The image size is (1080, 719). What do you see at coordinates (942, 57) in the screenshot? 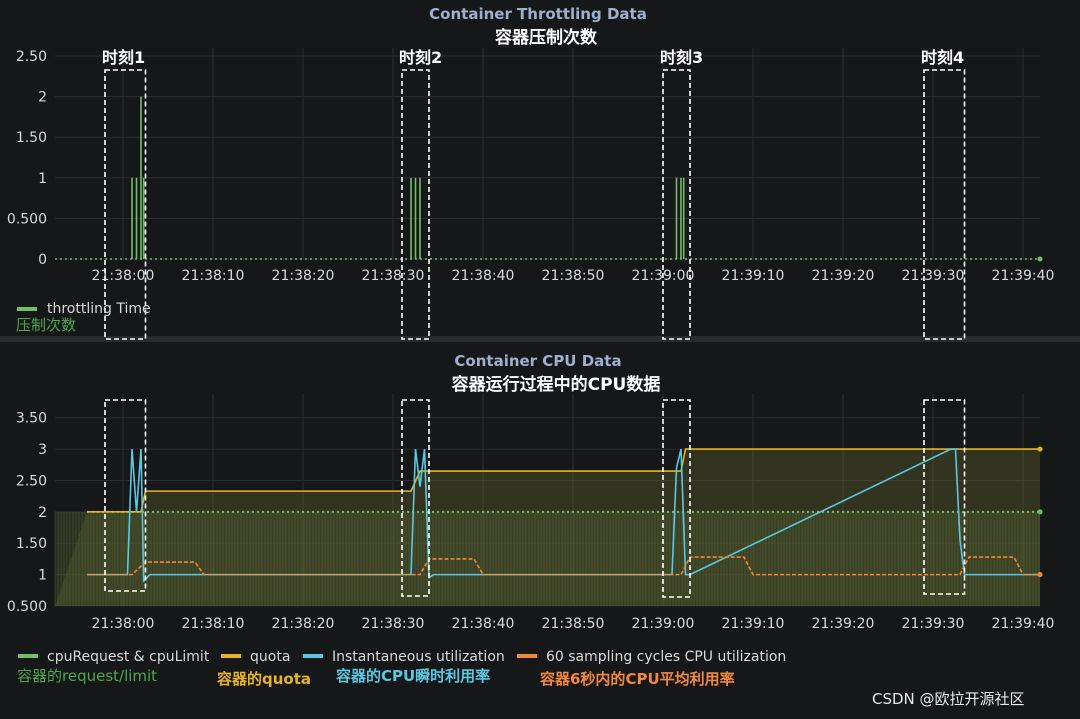
I see `moment-label-4: 时刻4` at bounding box center [942, 57].